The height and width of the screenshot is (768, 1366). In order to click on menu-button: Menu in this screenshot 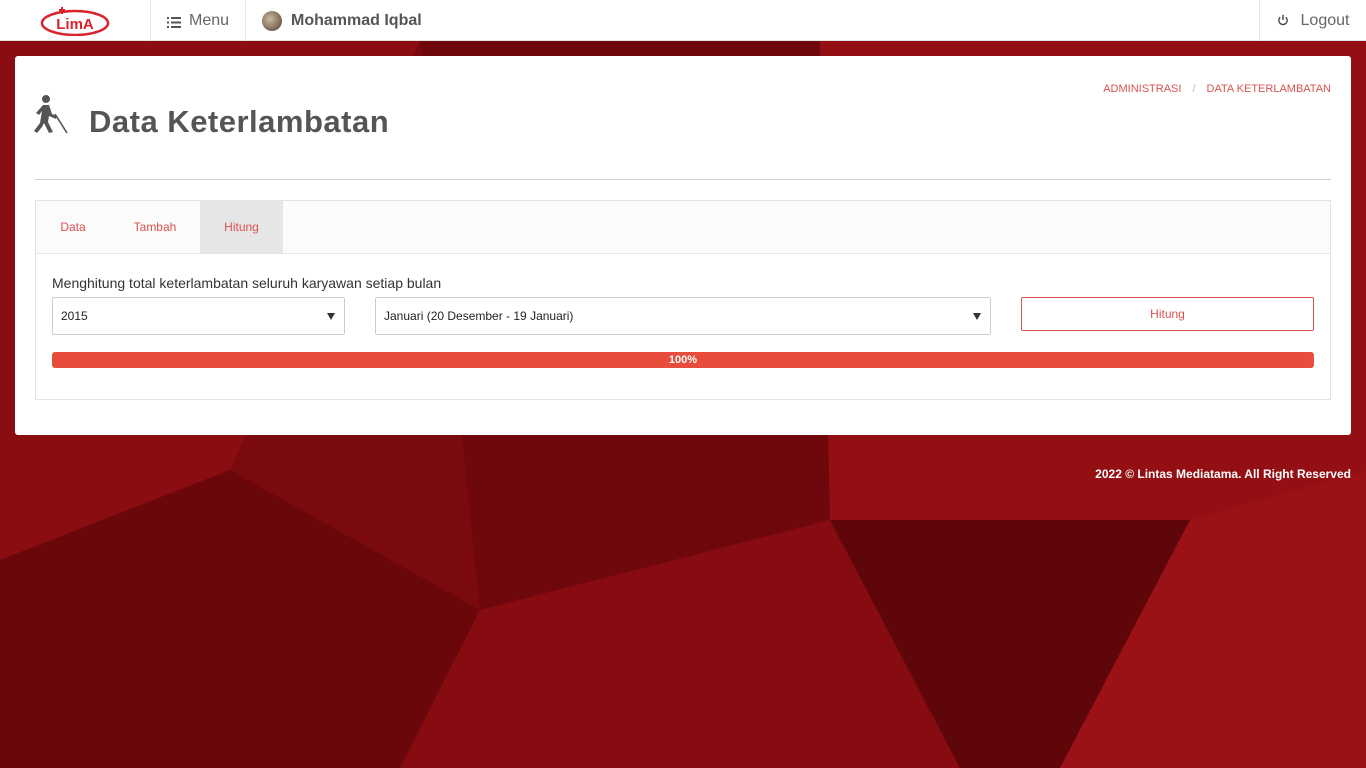, I will do `click(198, 20)`.